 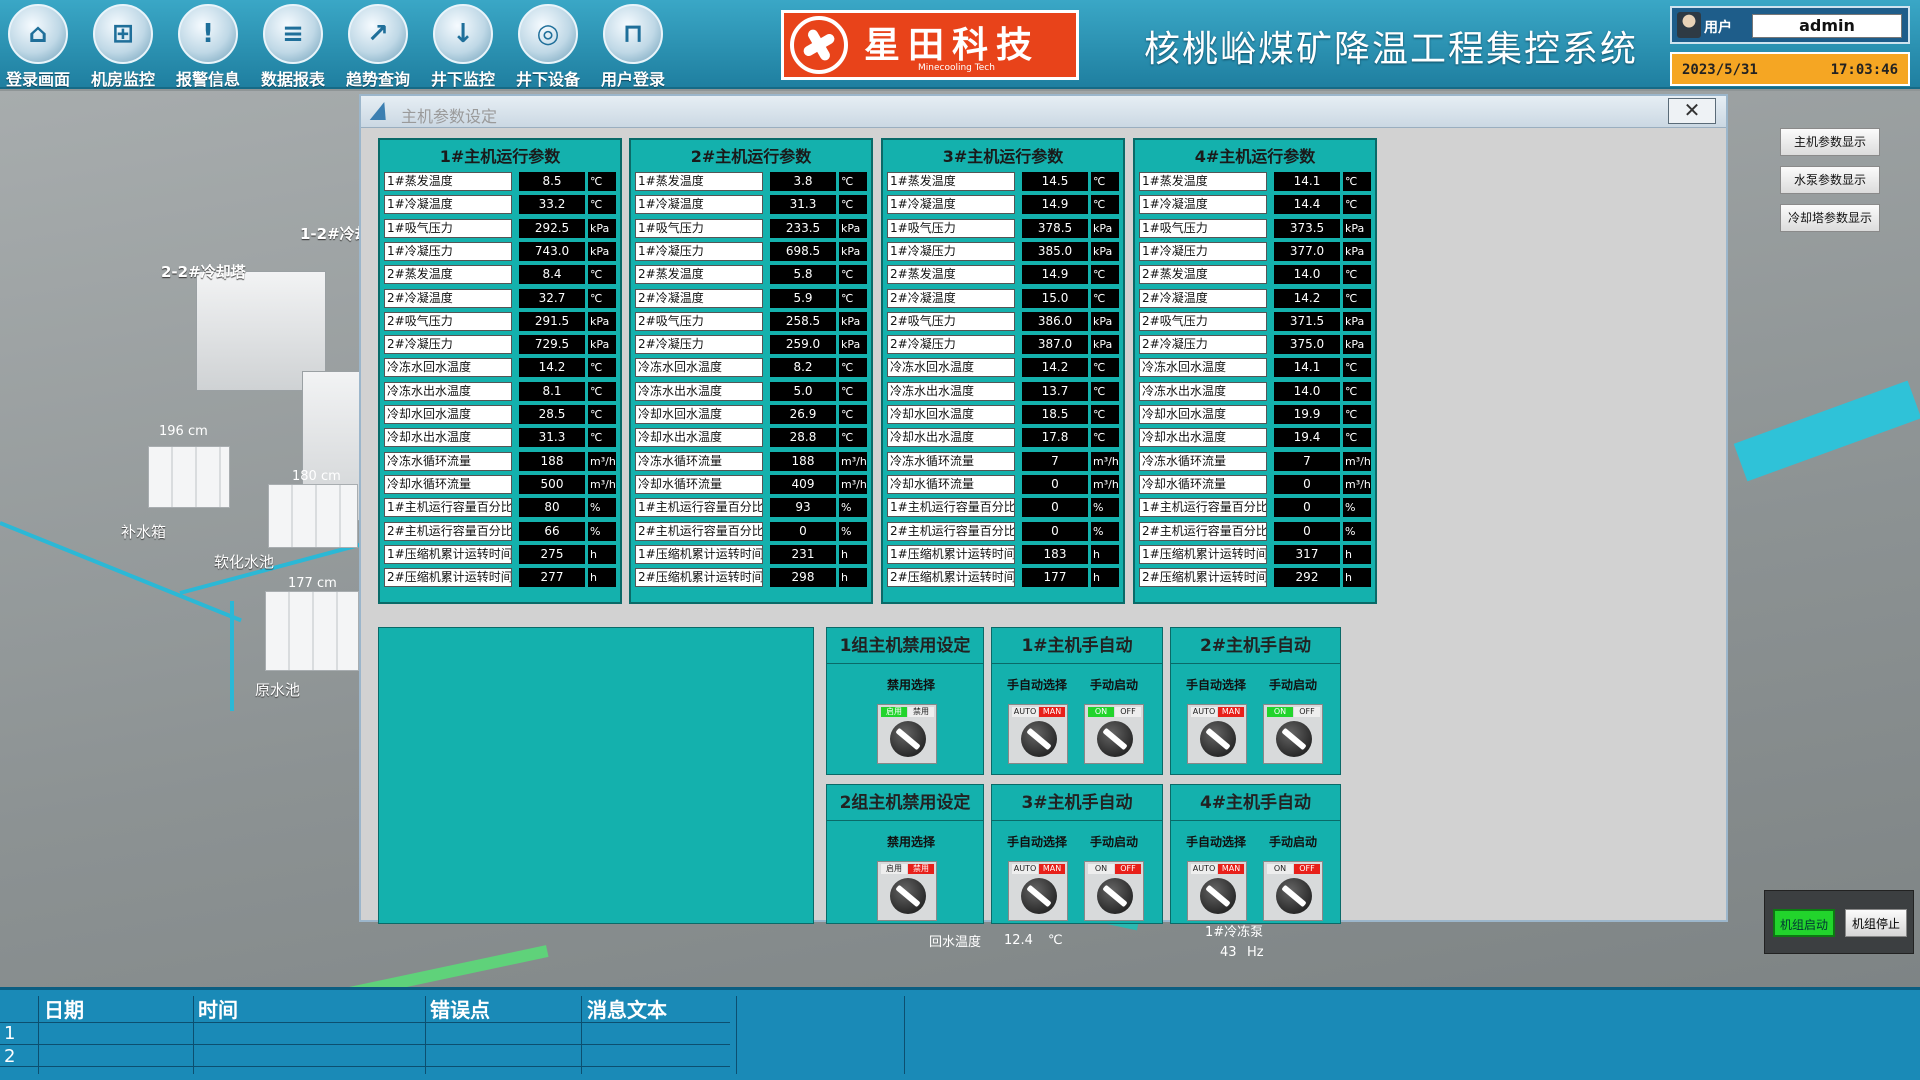 What do you see at coordinates (1203, 461) in the screenshot?
I see `param-name: 冷冻水循环流量` at bounding box center [1203, 461].